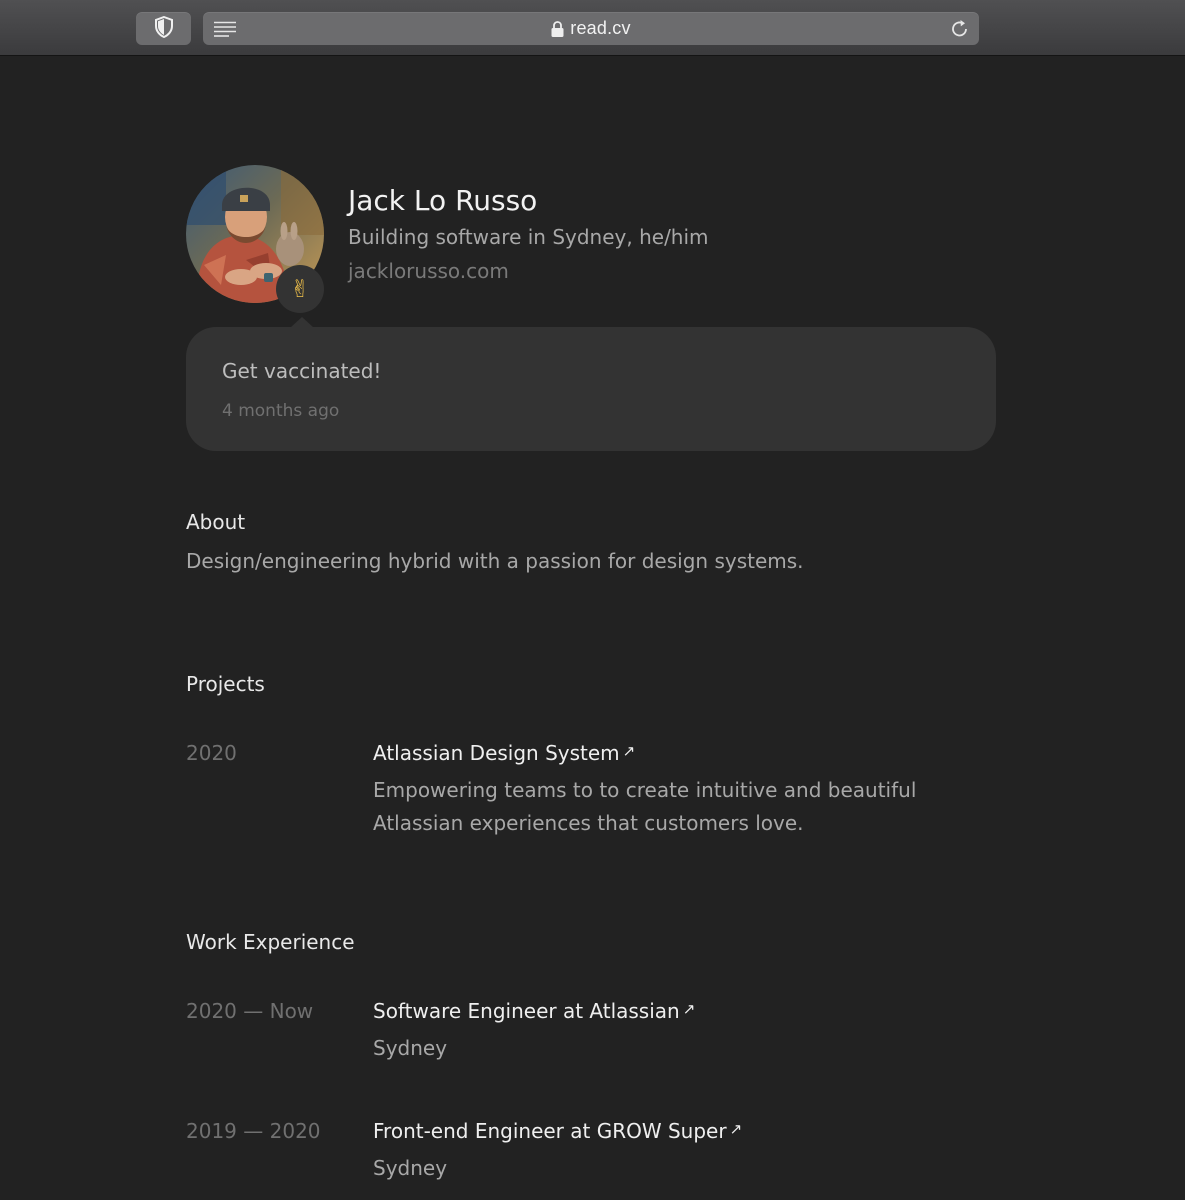  What do you see at coordinates (270, 942) in the screenshot?
I see `work-experience-heading: Work Experience` at bounding box center [270, 942].